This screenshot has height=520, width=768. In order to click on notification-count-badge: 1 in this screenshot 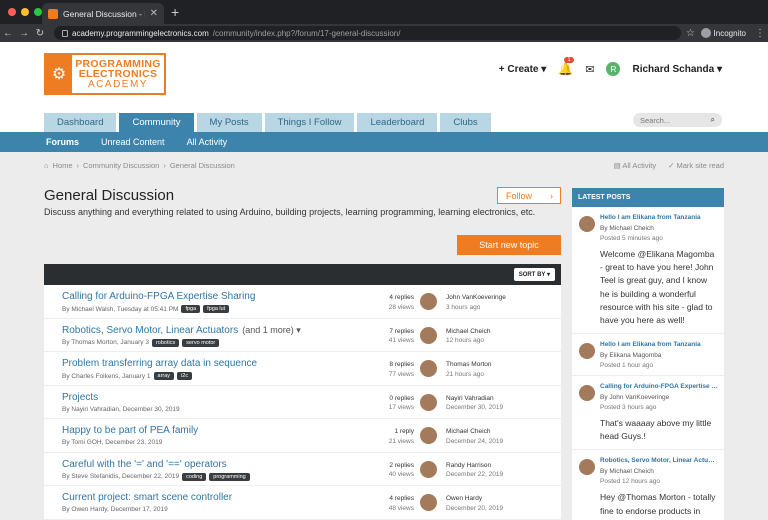, I will do `click(569, 60)`.